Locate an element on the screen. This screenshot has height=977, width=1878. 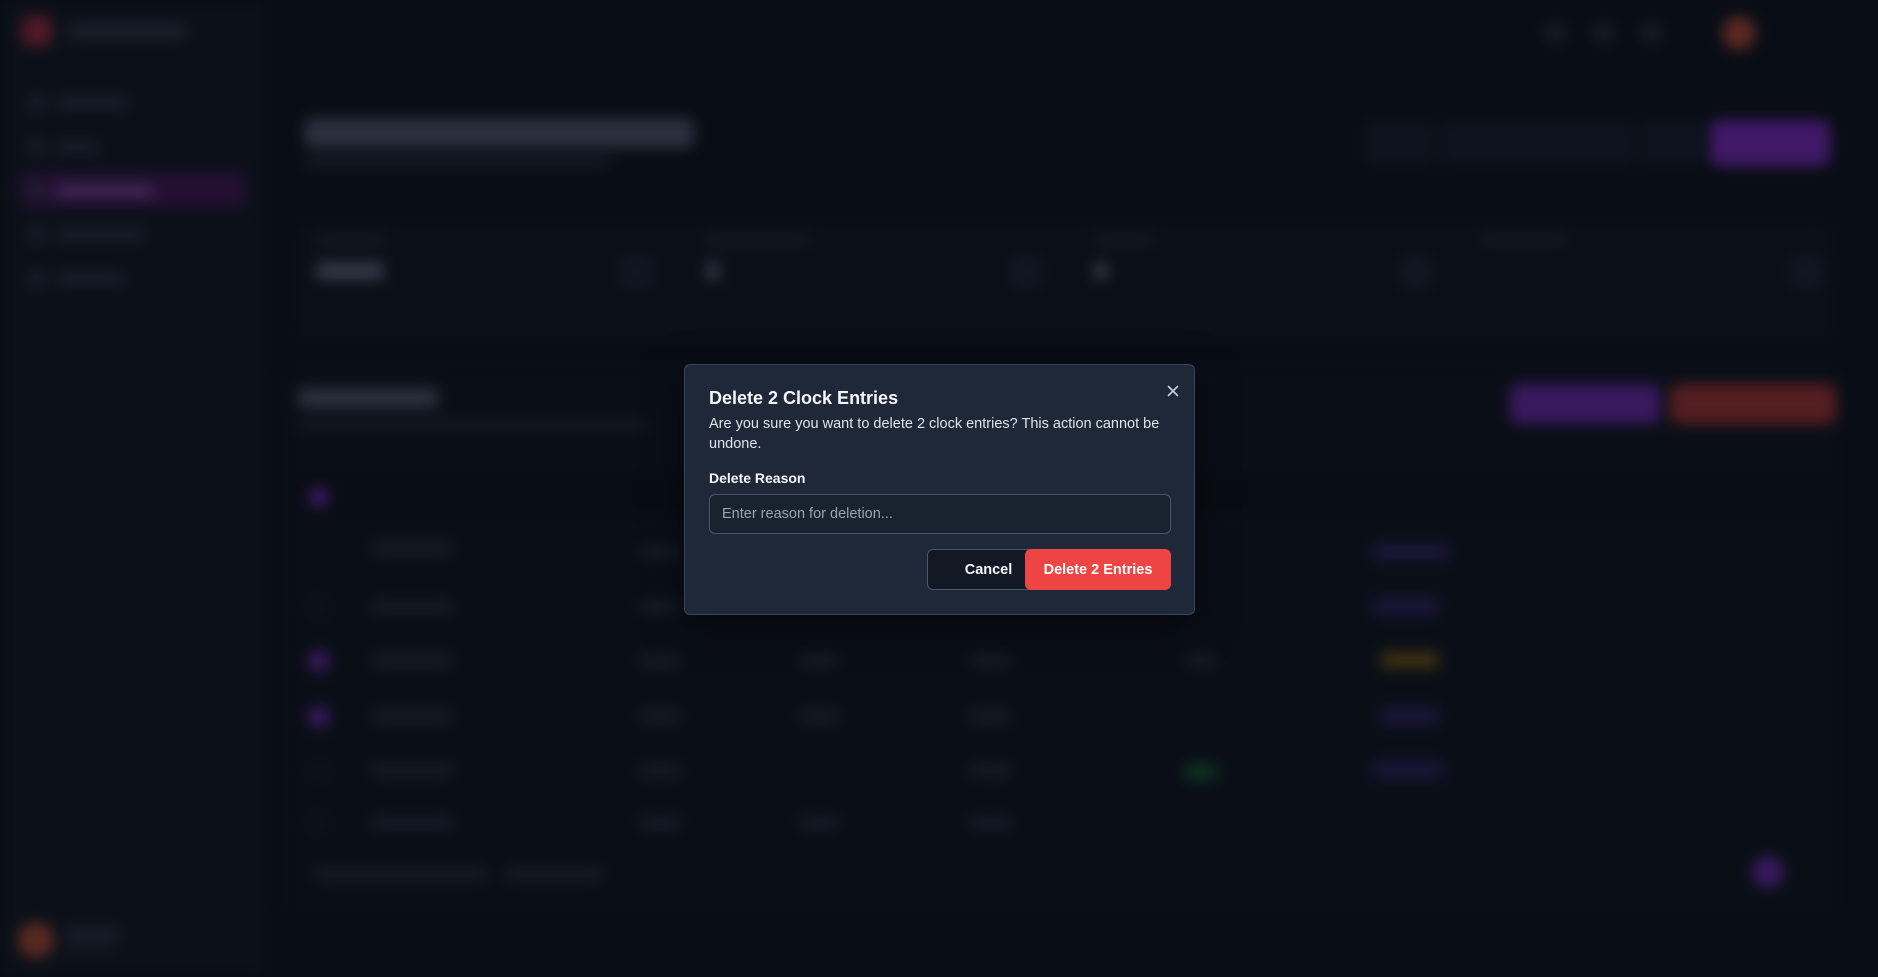
delete-reason-input is located at coordinates (940, 514).